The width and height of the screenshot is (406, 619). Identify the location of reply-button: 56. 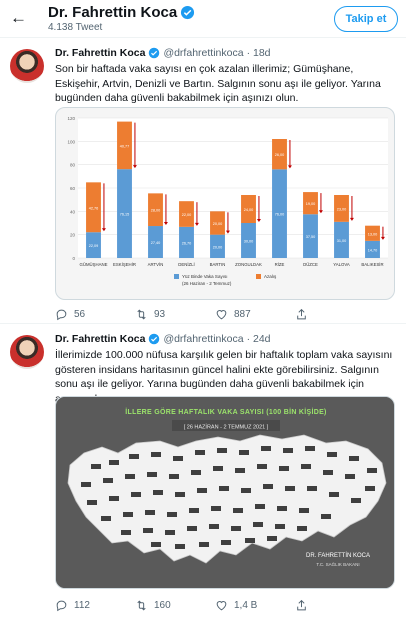
(95, 314).